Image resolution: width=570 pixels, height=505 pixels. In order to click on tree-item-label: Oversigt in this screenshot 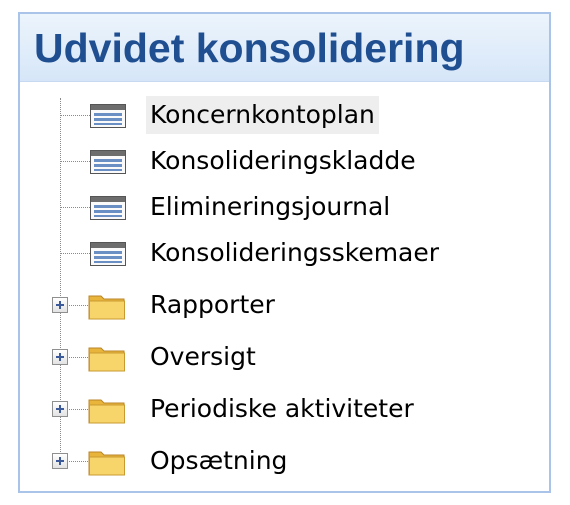, I will do `click(203, 357)`.